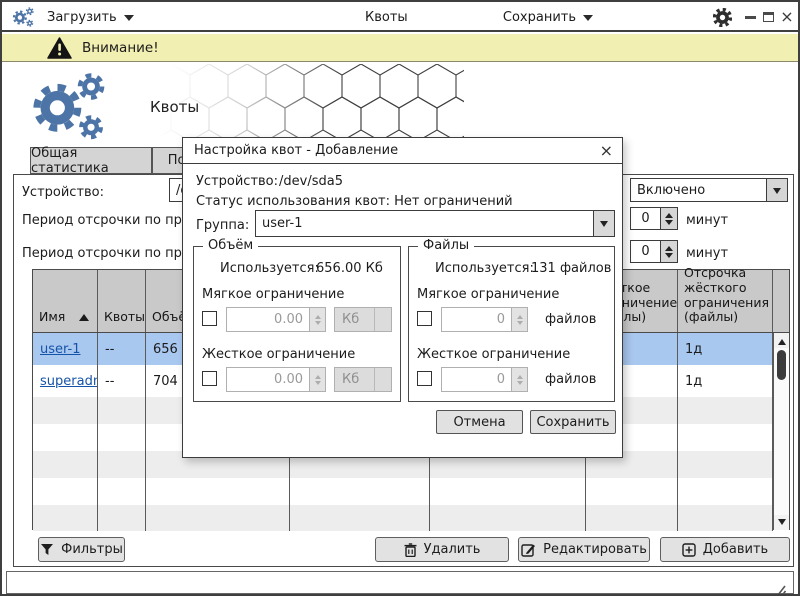 The image size is (800, 596). Describe the element at coordinates (424, 318) in the screenshot. I see `files-soft-limit-checkbox` at that location.